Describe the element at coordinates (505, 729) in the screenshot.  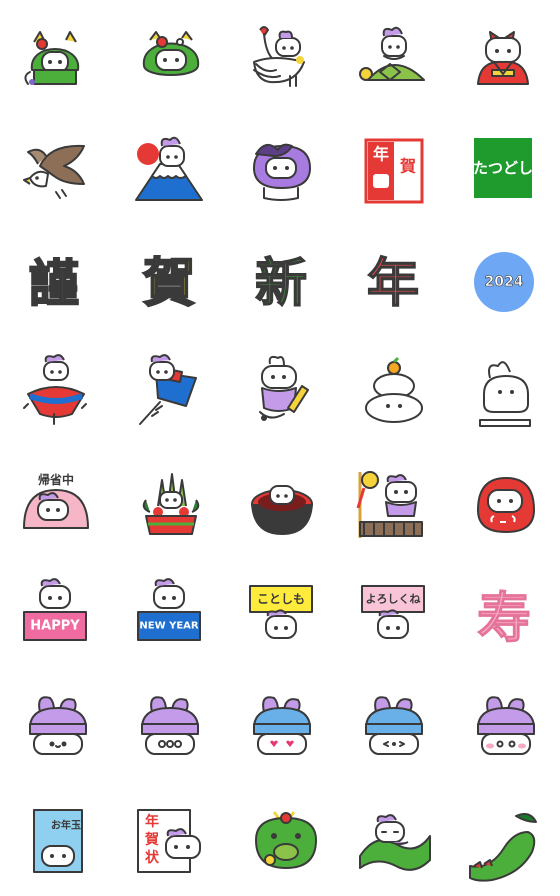
I see `beanie-bunny-5-icon` at that location.